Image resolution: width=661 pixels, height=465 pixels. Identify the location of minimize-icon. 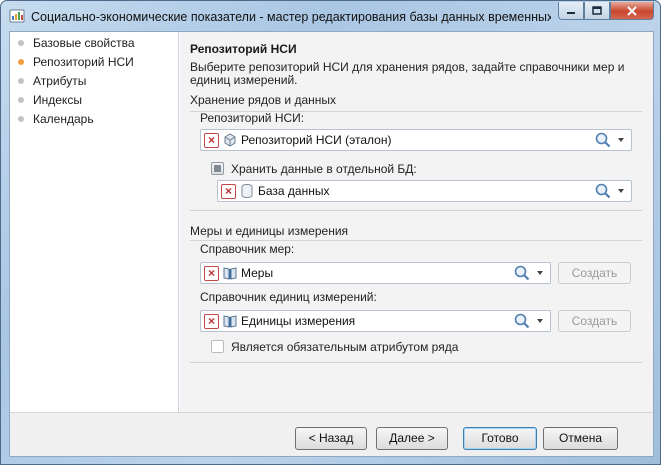
(571, 12).